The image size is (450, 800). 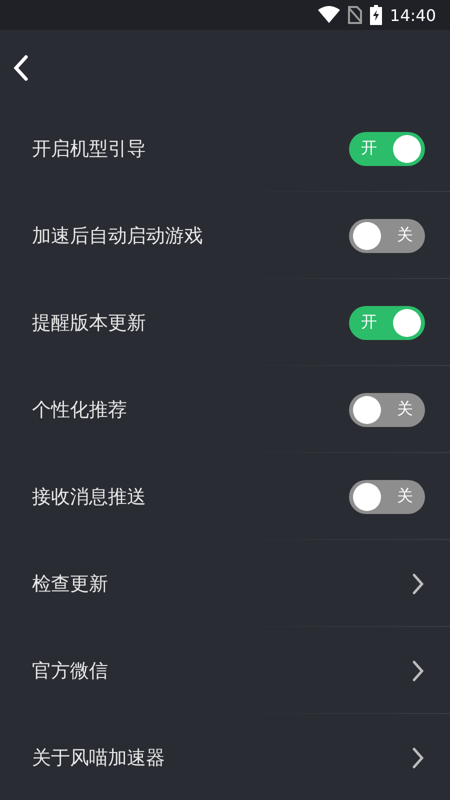 What do you see at coordinates (355, 15) in the screenshot?
I see `no-sim-icon` at bounding box center [355, 15].